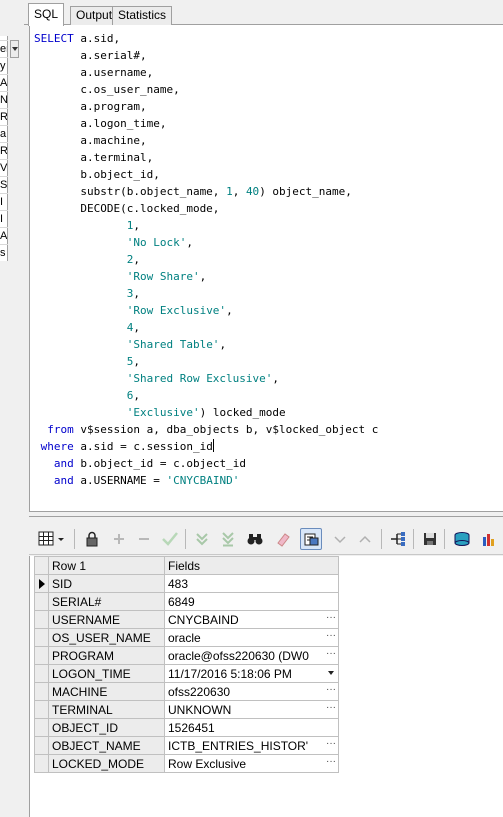 This screenshot has height=817, width=503. Describe the element at coordinates (3, 134) in the screenshot. I see `left-pane-item: a` at that location.